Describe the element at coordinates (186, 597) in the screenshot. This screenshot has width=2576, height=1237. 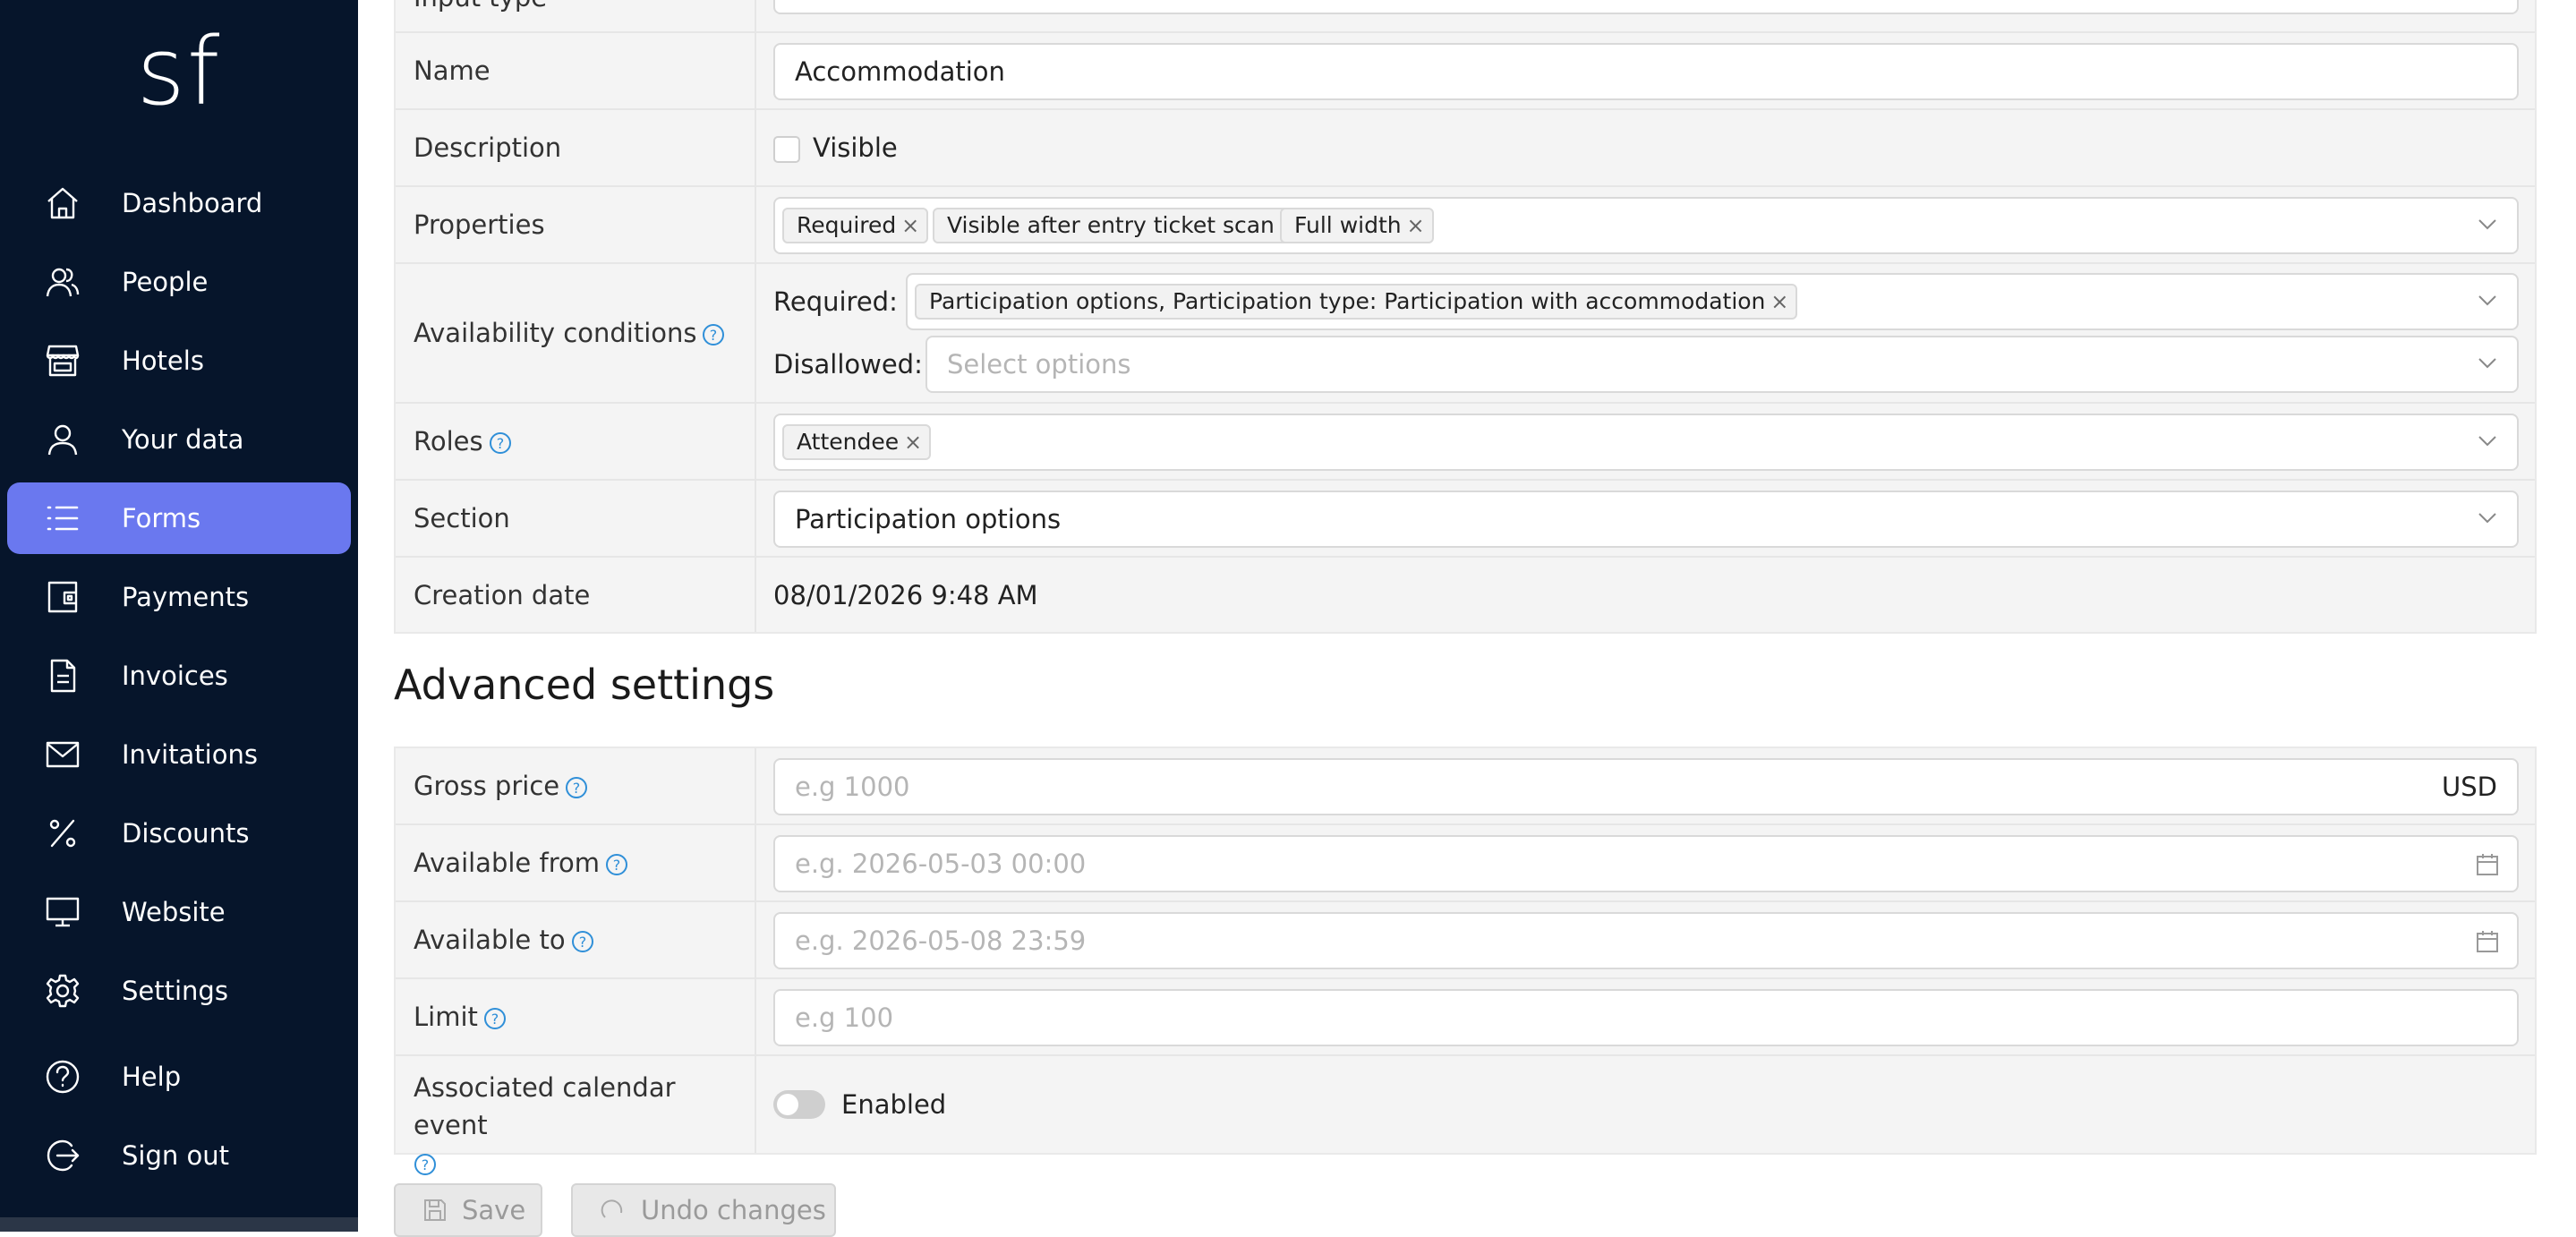
I see `sidebar-item-label: Payments` at that location.